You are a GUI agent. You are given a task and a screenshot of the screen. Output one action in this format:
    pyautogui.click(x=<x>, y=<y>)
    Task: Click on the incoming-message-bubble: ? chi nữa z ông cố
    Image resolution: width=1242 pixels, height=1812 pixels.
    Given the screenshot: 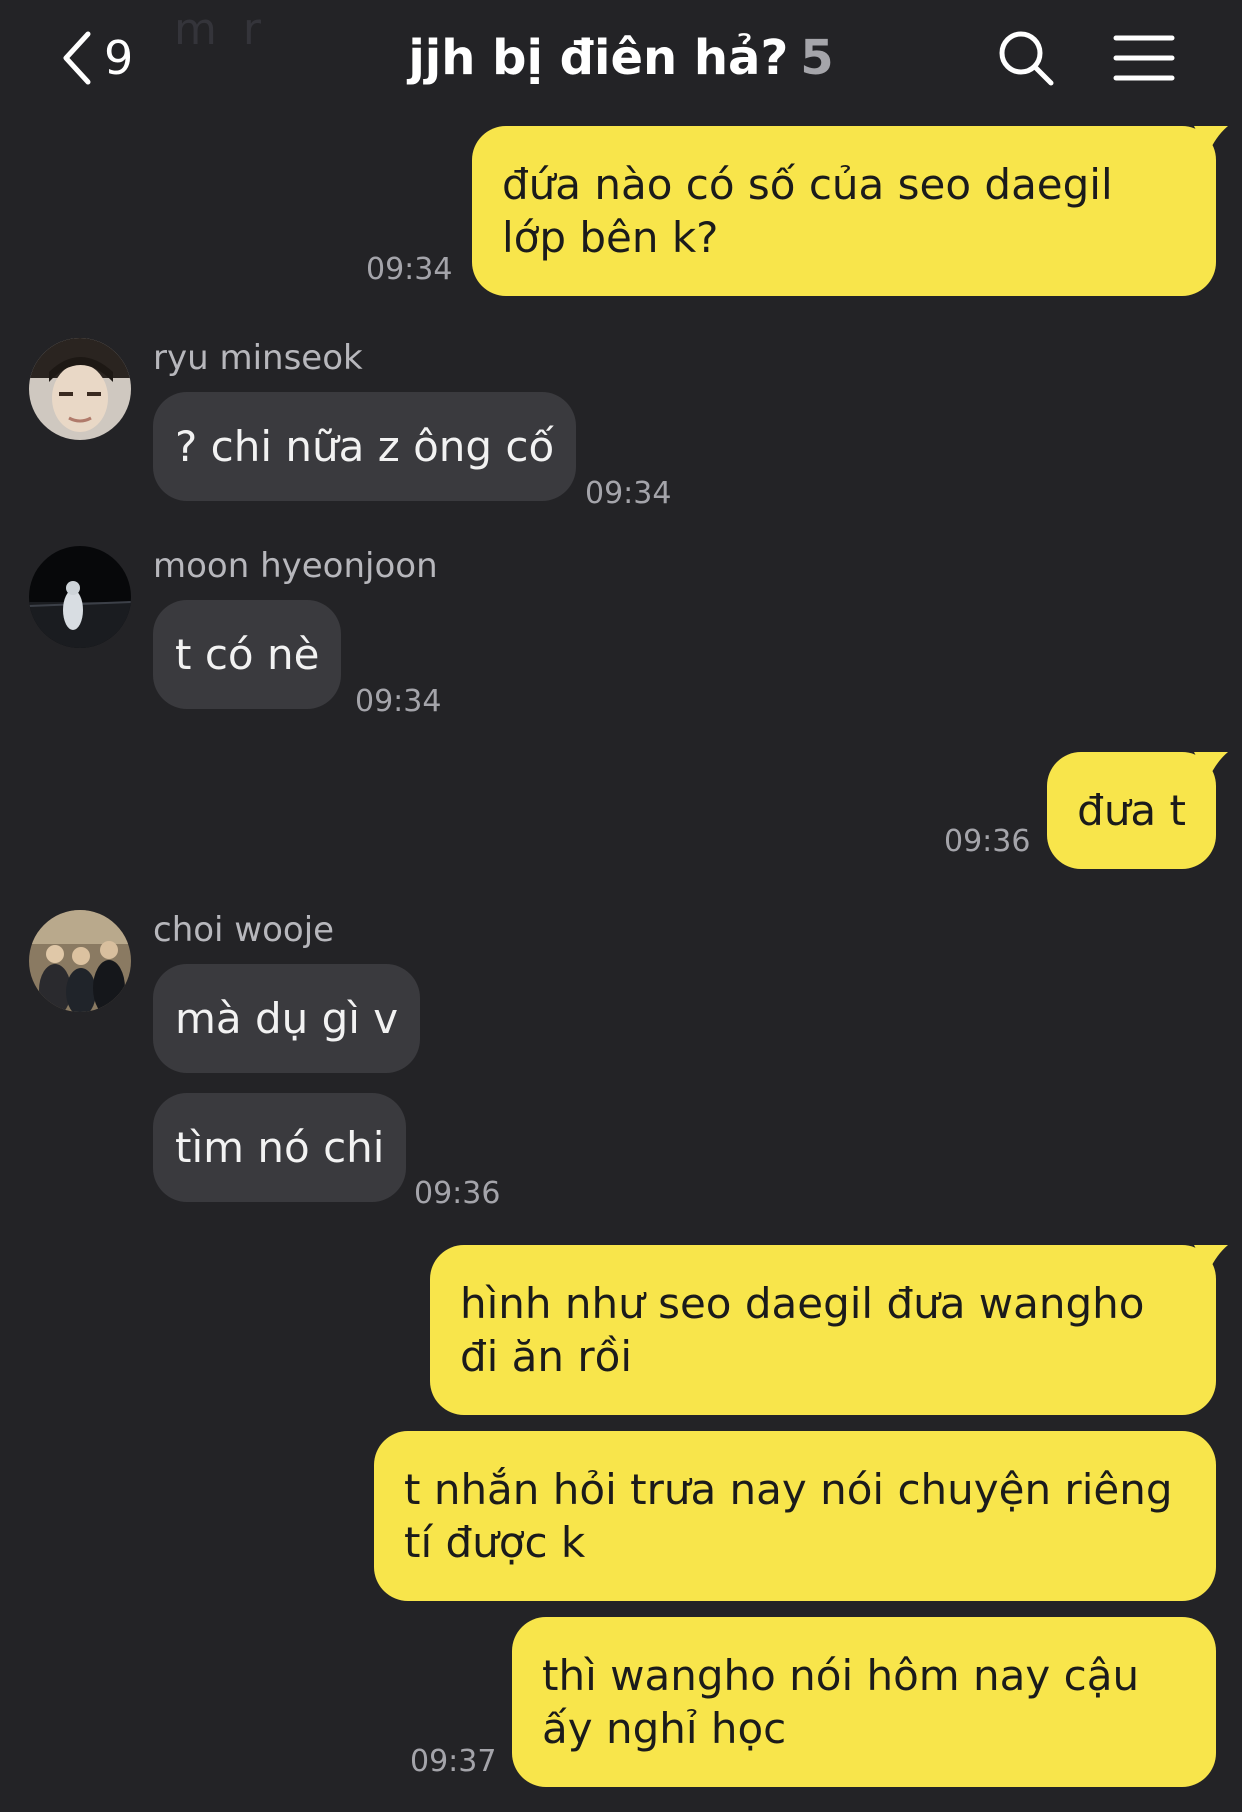 What is the action you would take?
    pyautogui.click(x=365, y=446)
    